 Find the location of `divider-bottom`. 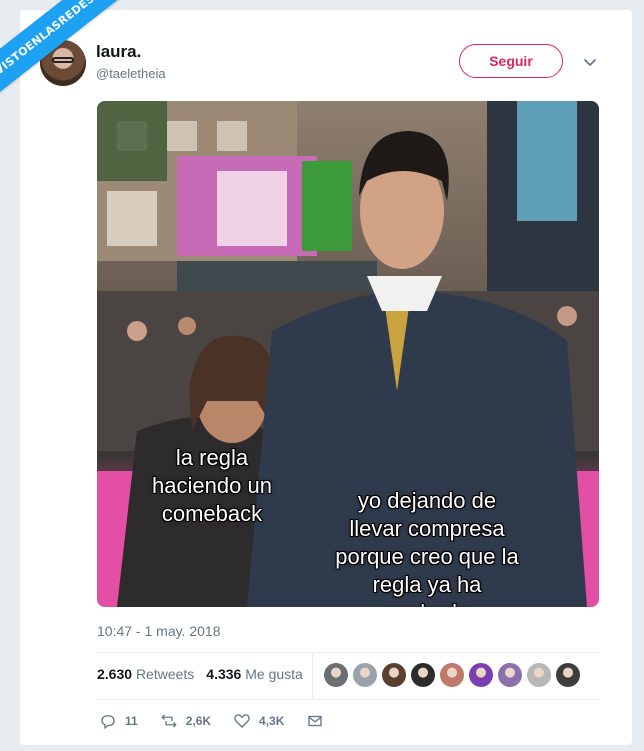

divider-bottom is located at coordinates (348, 699).